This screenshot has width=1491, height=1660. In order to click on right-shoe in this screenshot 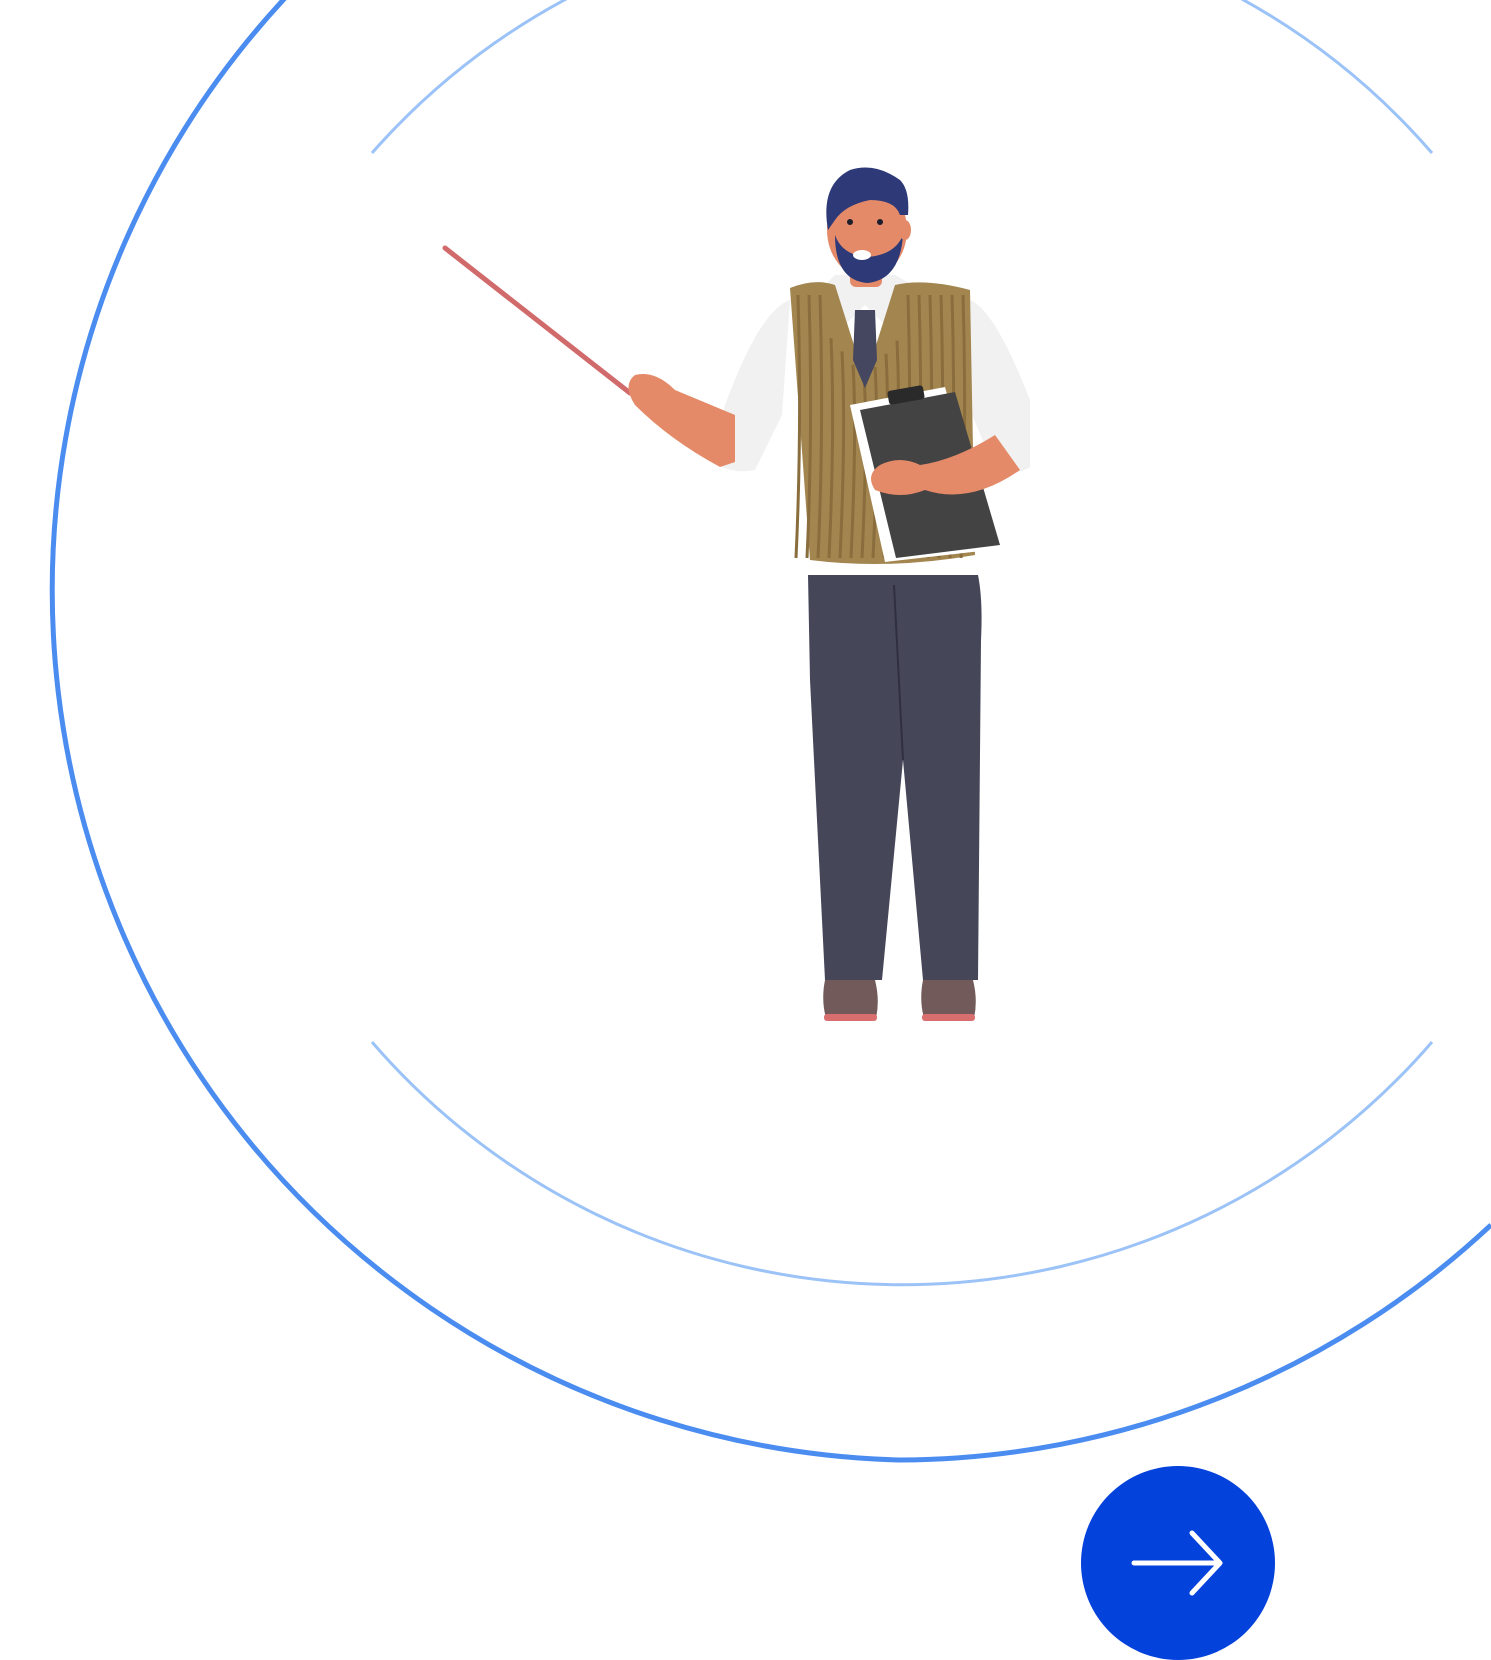, I will do `click(948, 999)`.